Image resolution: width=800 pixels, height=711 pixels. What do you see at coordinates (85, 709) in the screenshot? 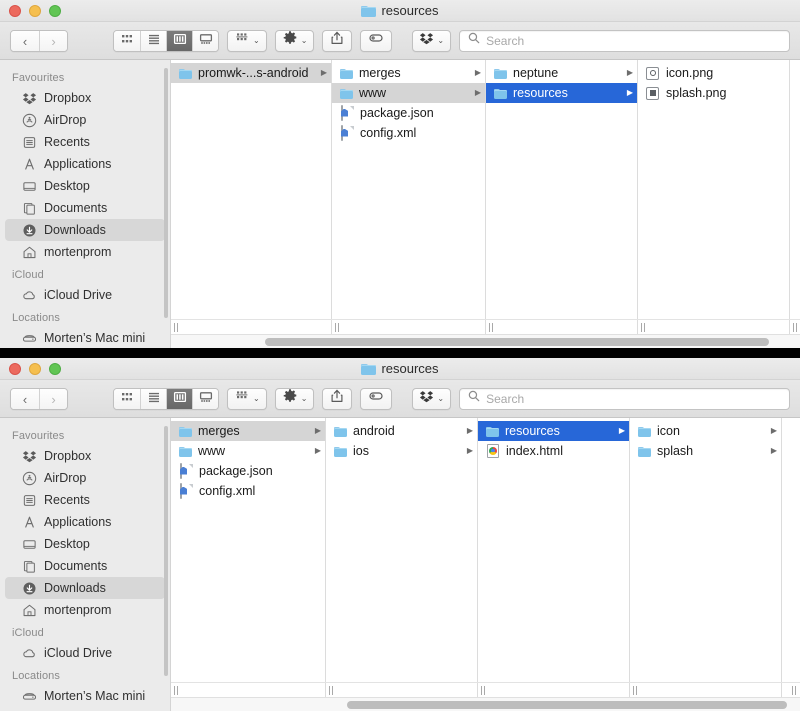
I see `sidebar-item-morten-s-iphone: Morten’s iPhone⏏` at bounding box center [85, 709].